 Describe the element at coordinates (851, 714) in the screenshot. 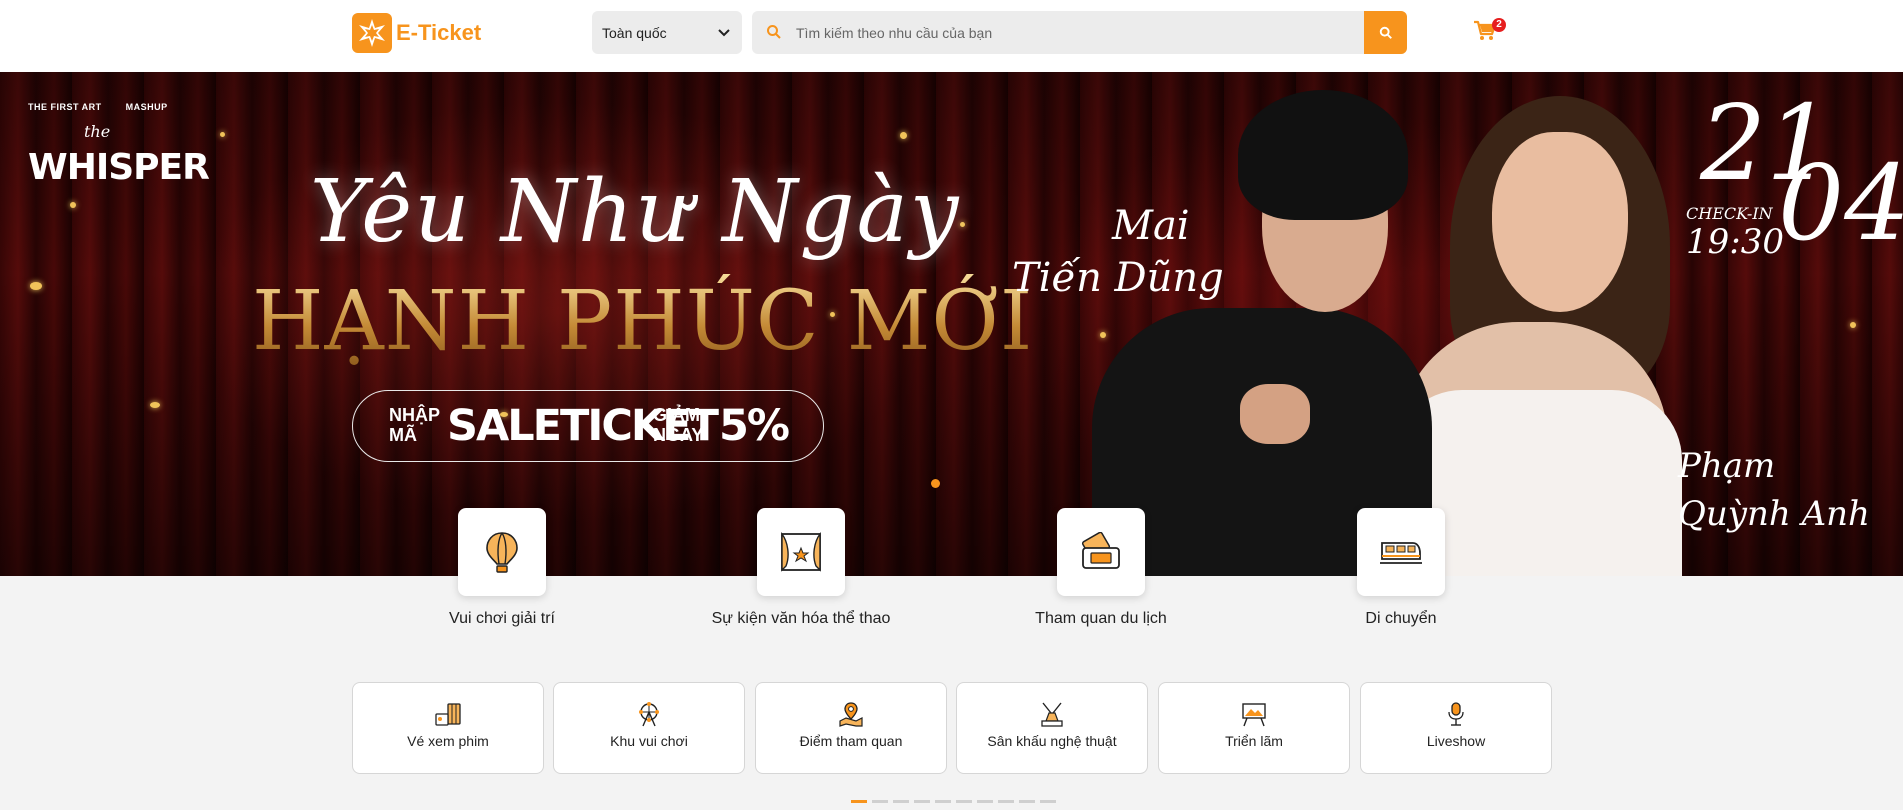

I see `map-pin-icon` at that location.